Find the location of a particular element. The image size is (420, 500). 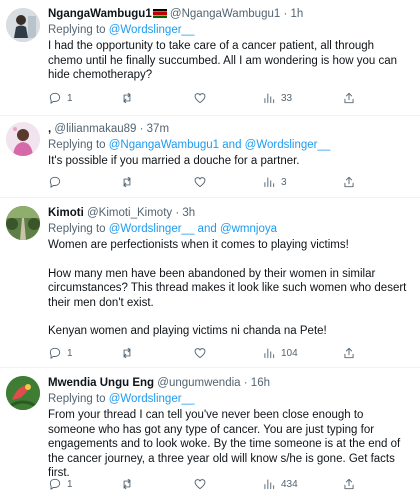

user-handle: @NgangaWambugu1 is located at coordinates (225, 14).